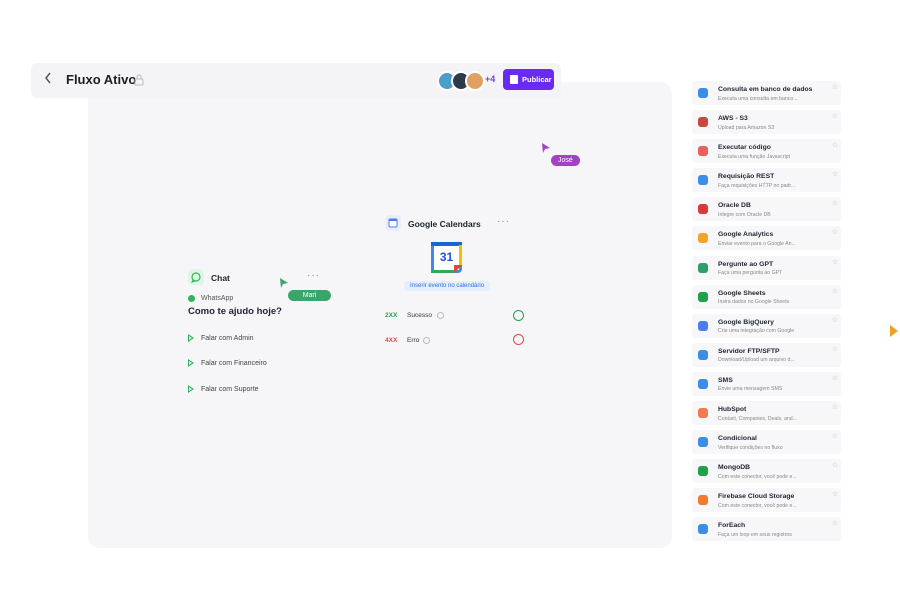 Image resolution: width=900 pixels, height=605 pixels. I want to click on send-icon, so click(703, 383).